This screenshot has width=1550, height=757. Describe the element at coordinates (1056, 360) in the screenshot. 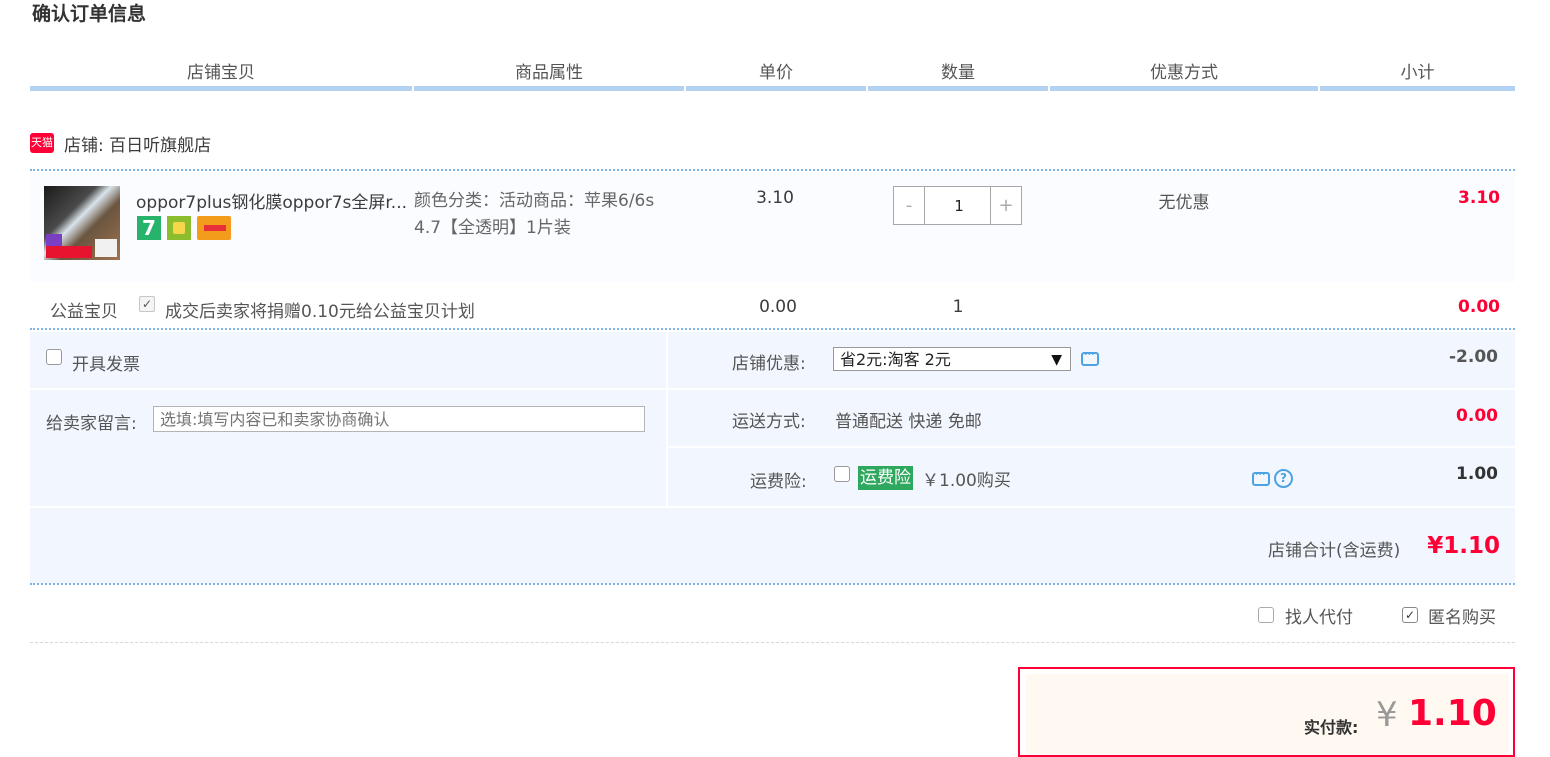

I see `chevron-down-icon: ▼` at that location.